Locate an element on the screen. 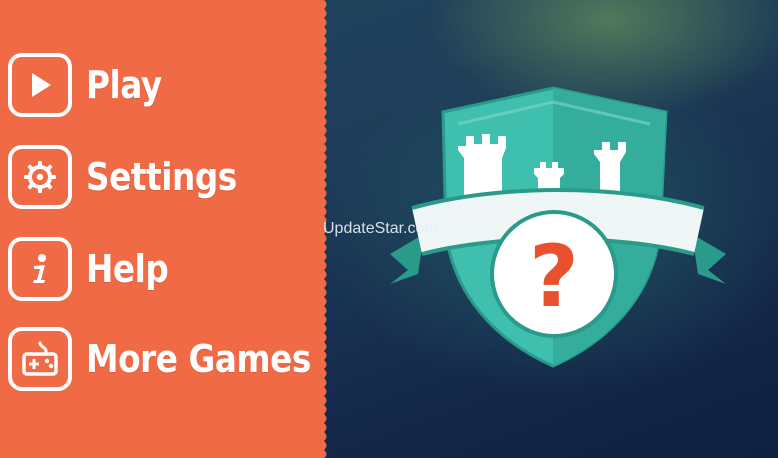  help-icon-box is located at coordinates (40, 269).